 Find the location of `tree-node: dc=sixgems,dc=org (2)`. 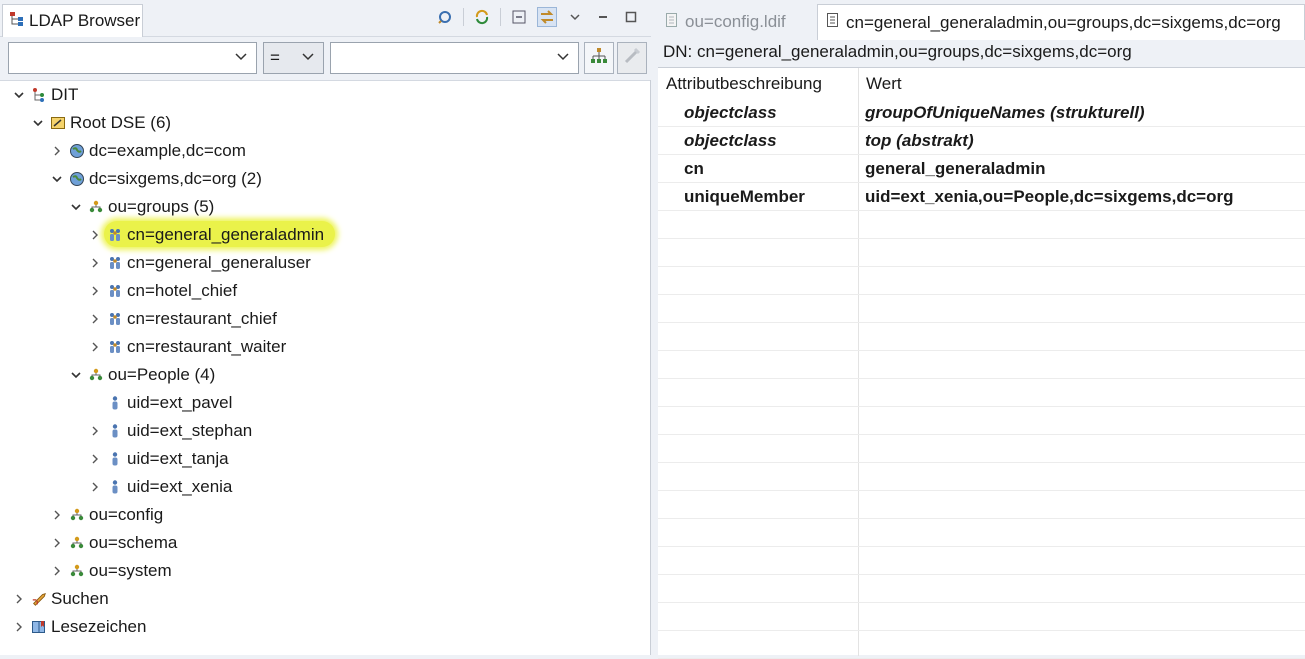

tree-node: dc=sixgems,dc=org (2) is located at coordinates (155, 179).